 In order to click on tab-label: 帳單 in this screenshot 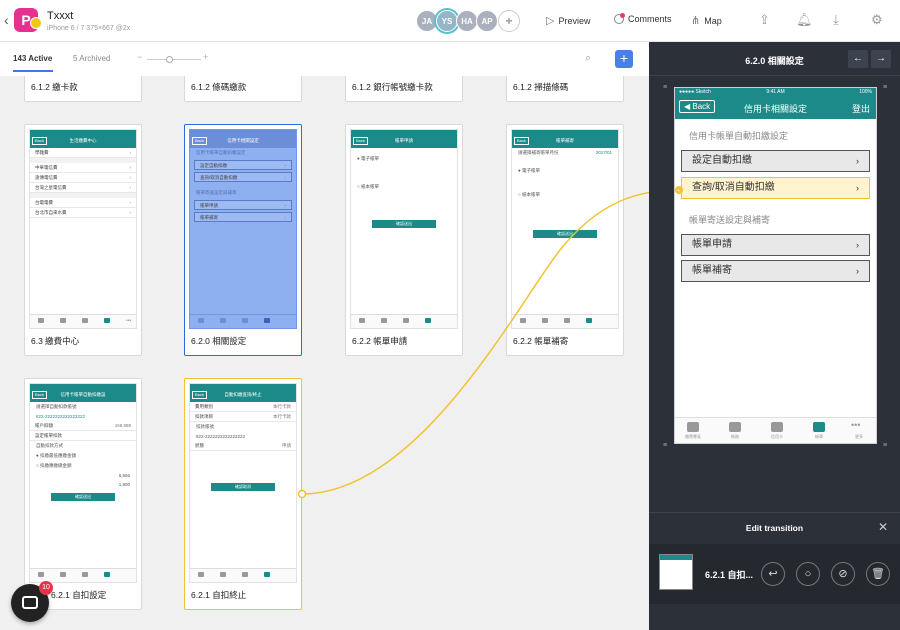, I will do `click(819, 436)`.